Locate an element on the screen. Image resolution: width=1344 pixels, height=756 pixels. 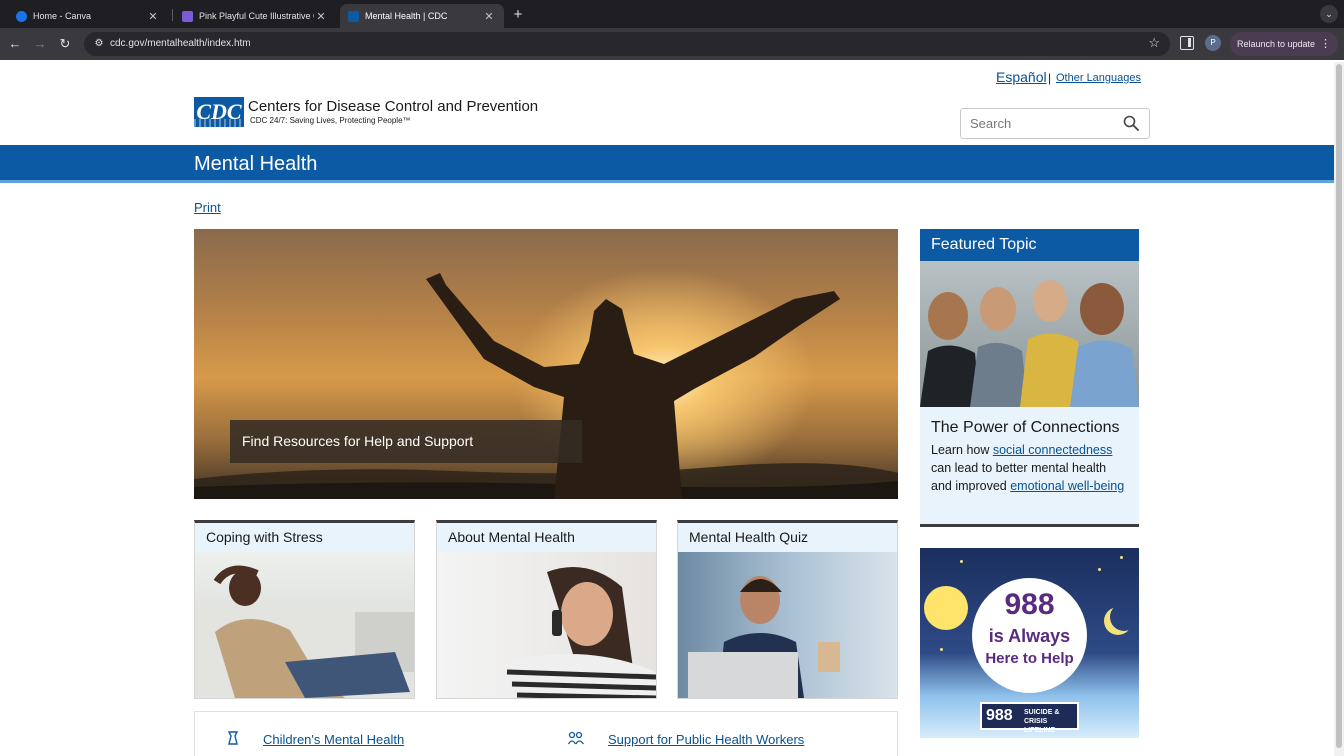
document-favicon-icon is located at coordinates (187, 16).